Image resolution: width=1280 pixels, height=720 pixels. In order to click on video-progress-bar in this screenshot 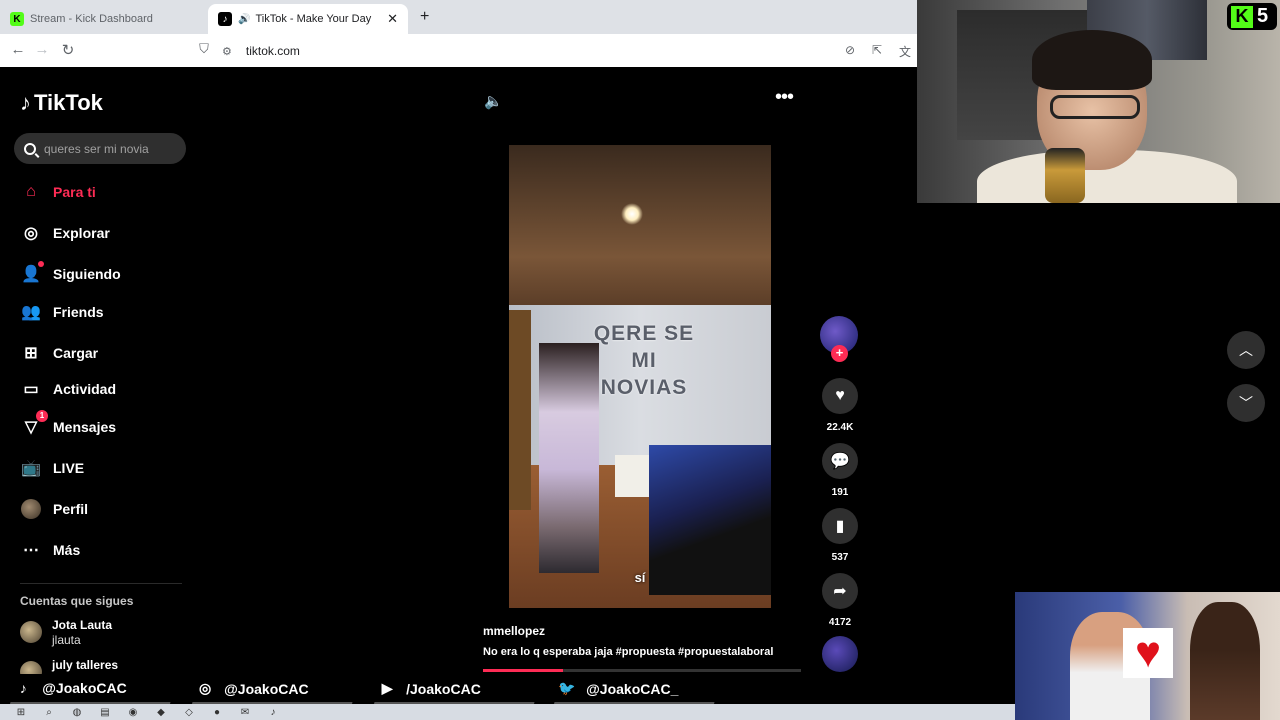, I will do `click(642, 670)`.